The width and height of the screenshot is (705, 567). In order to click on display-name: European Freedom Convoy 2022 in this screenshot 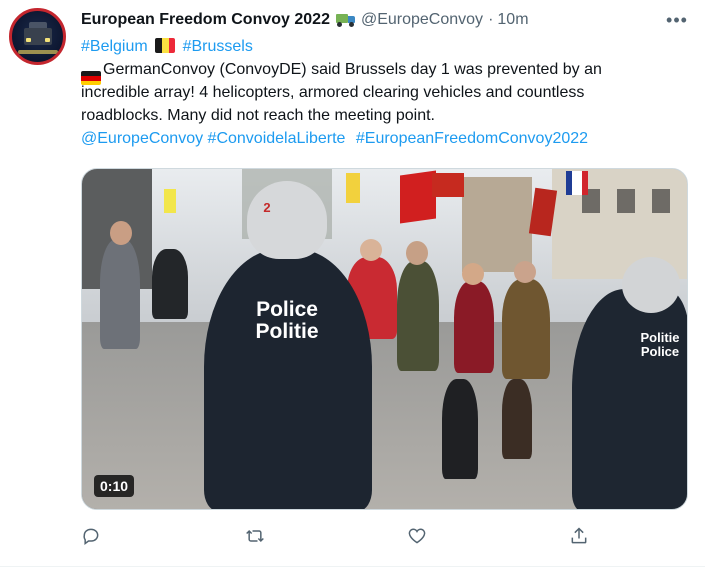, I will do `click(205, 20)`.